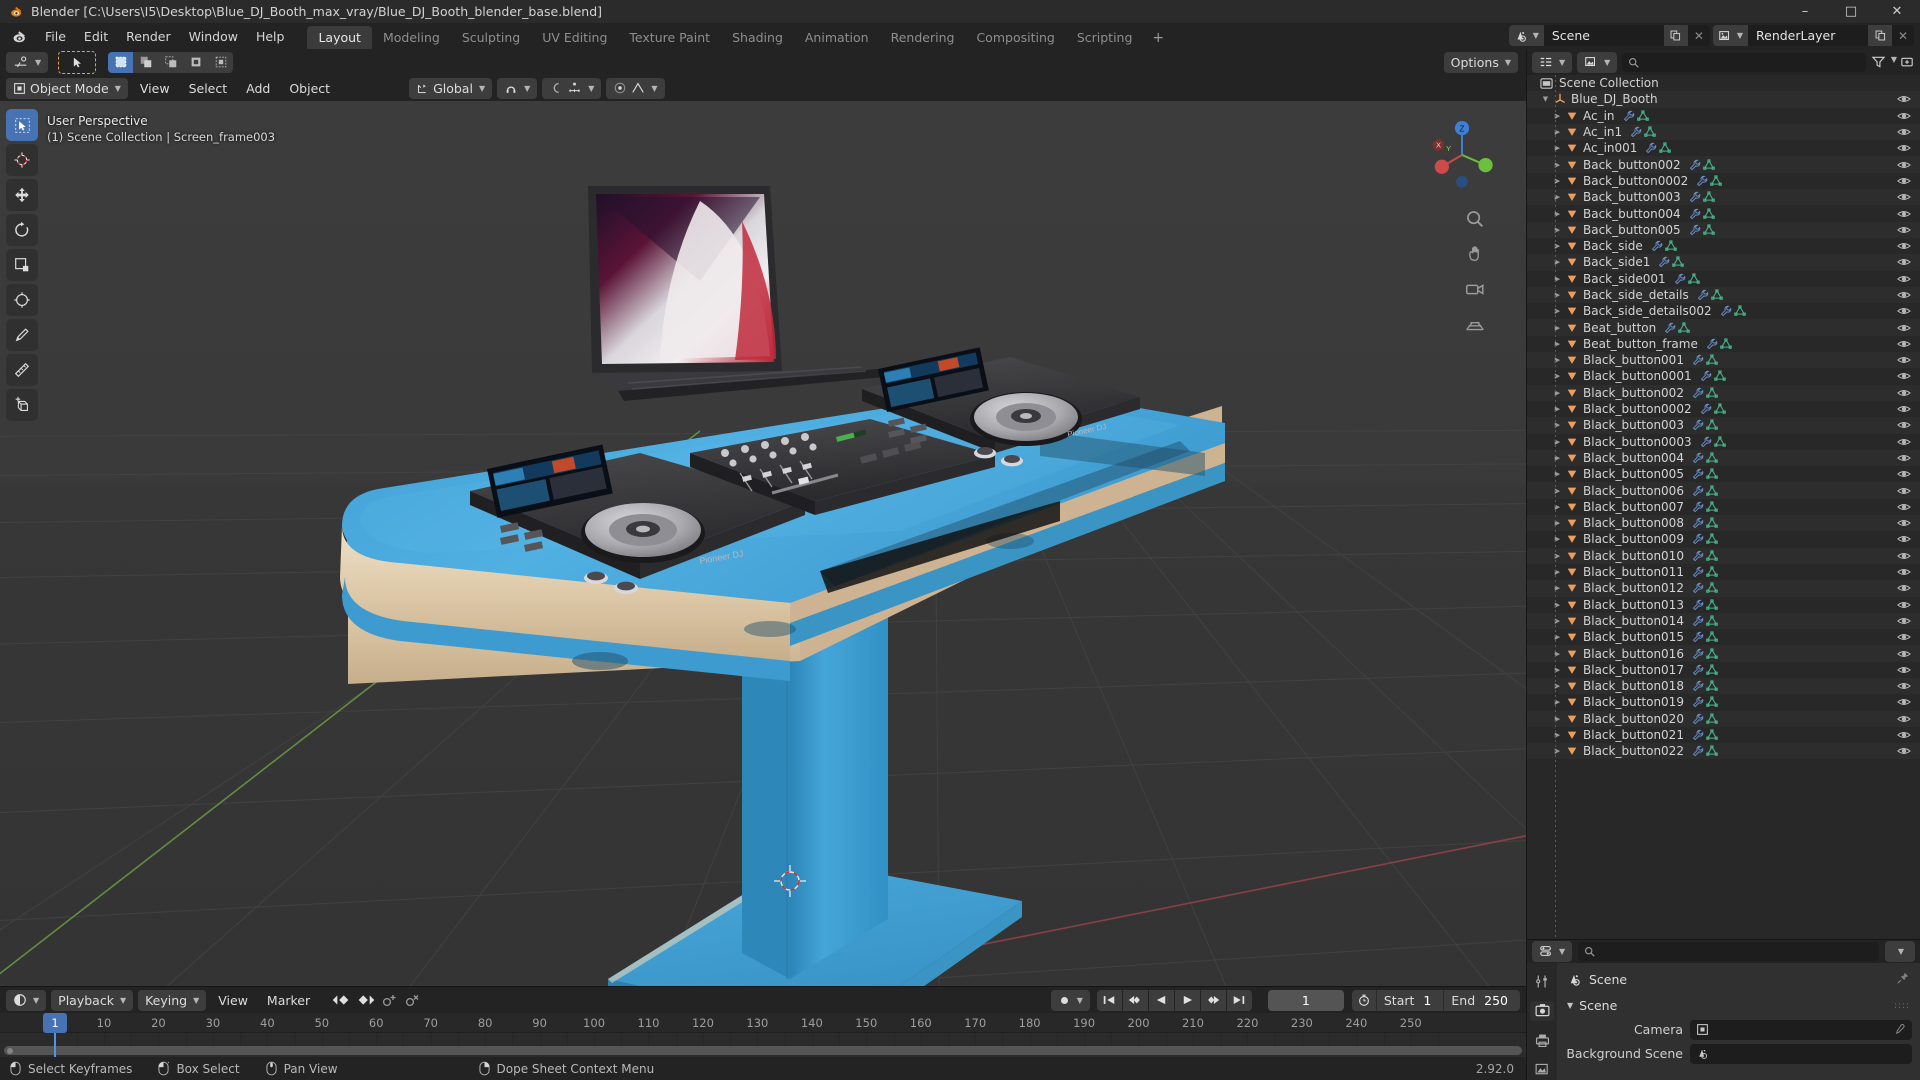 This screenshot has width=1920, height=1080. What do you see at coordinates (1542, 981) in the screenshot?
I see `tab-tool` at bounding box center [1542, 981].